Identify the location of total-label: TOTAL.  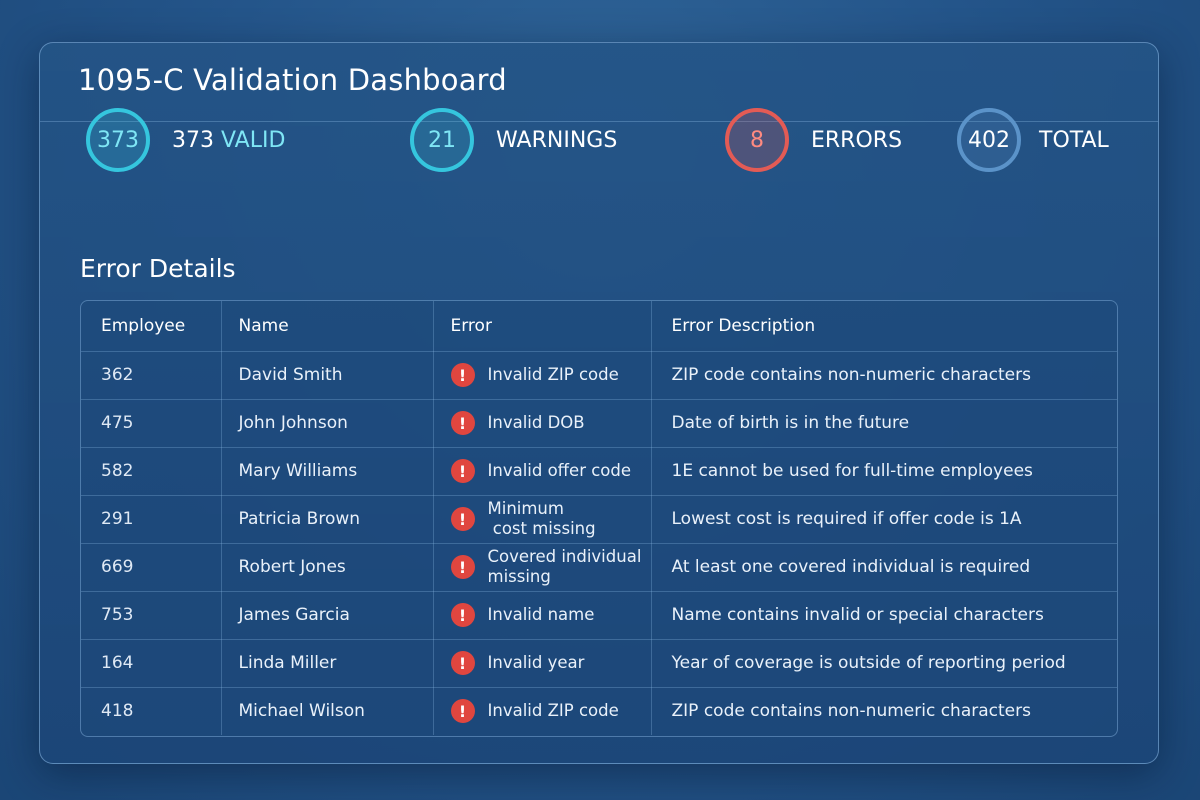
(1074, 140).